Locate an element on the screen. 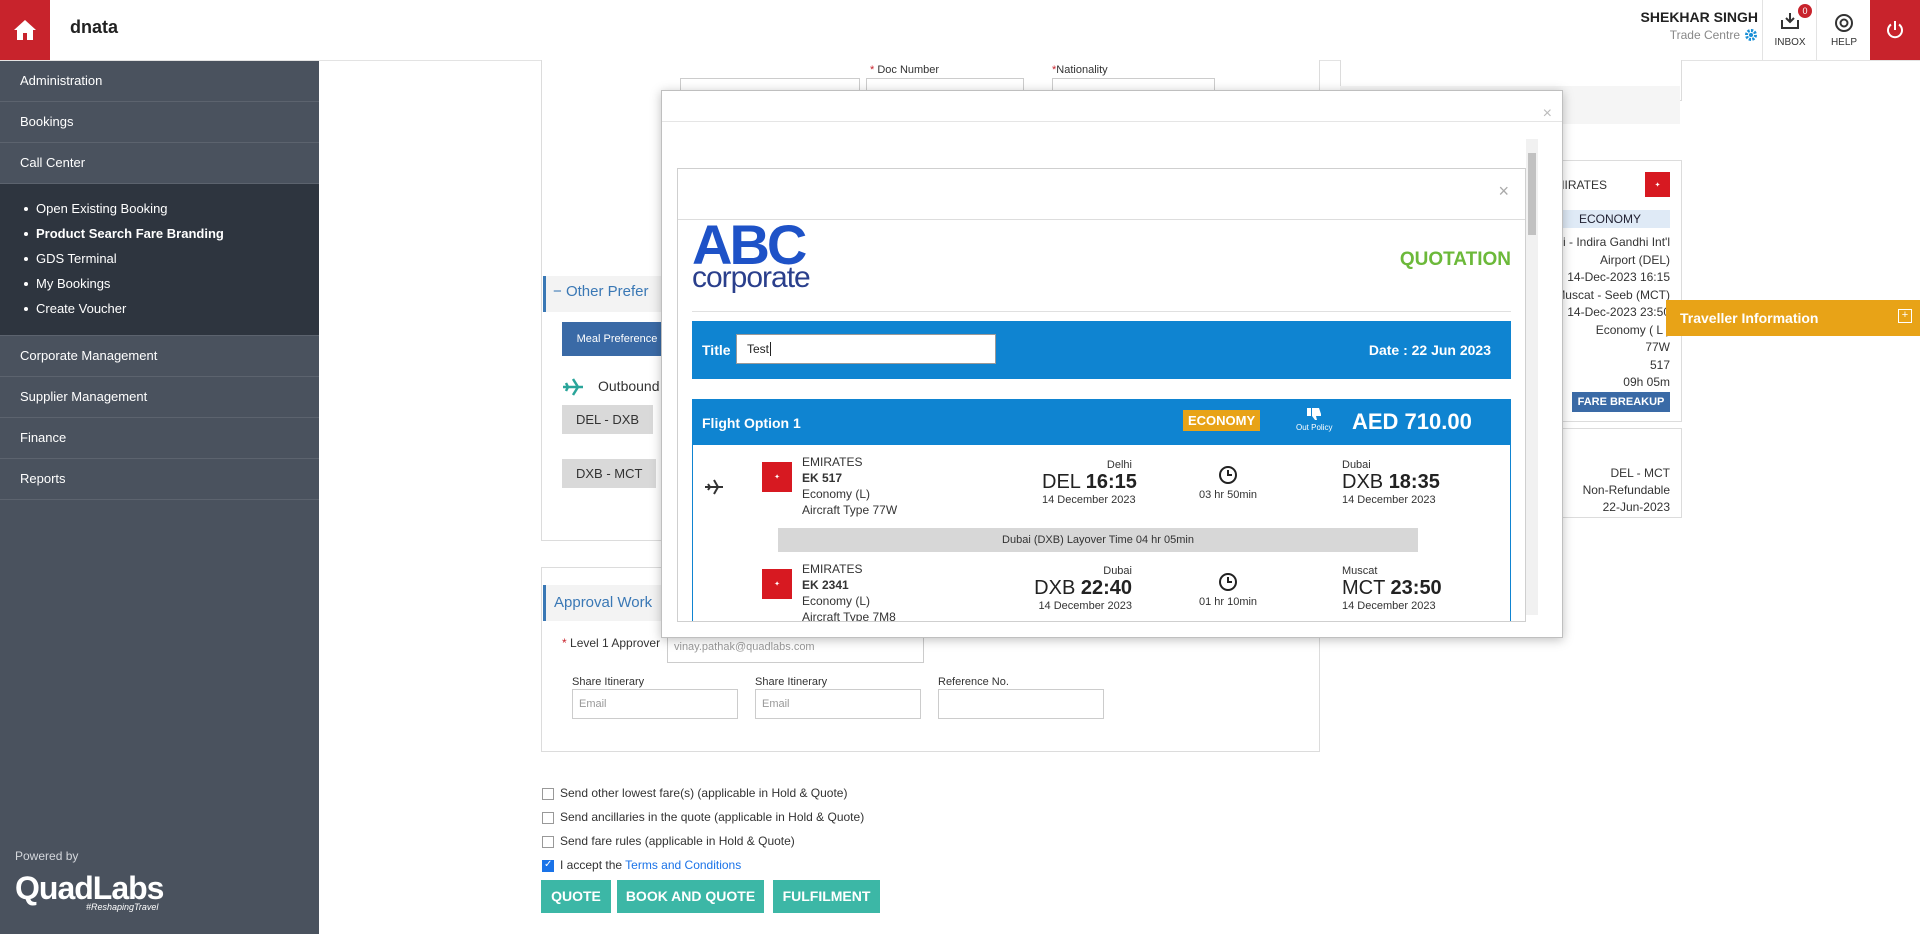  summary-line: 09h 05m is located at coordinates (1646, 382).